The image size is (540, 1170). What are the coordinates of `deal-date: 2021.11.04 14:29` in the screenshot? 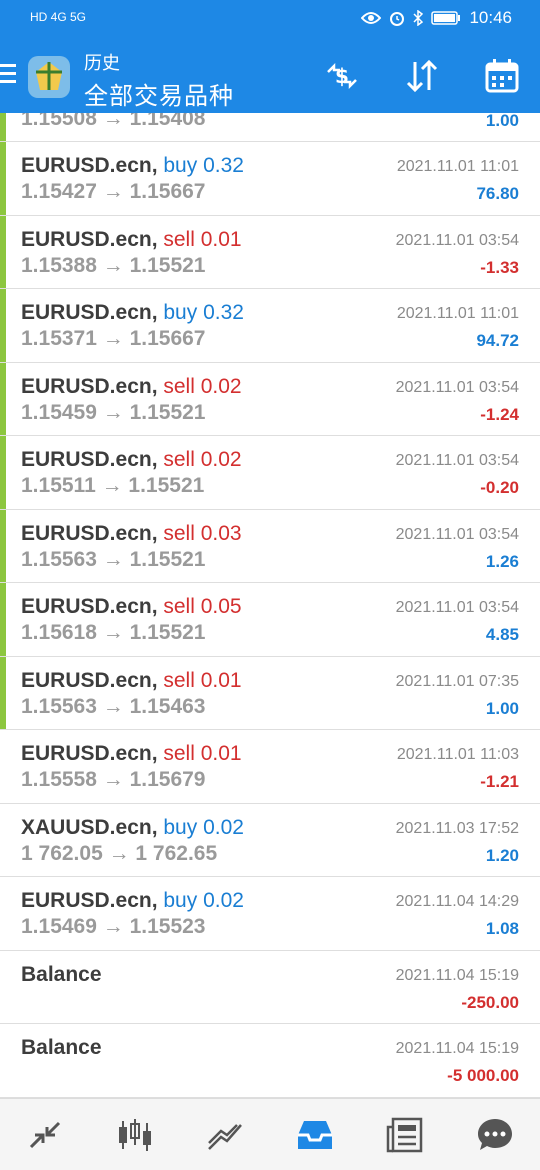 It's located at (457, 901).